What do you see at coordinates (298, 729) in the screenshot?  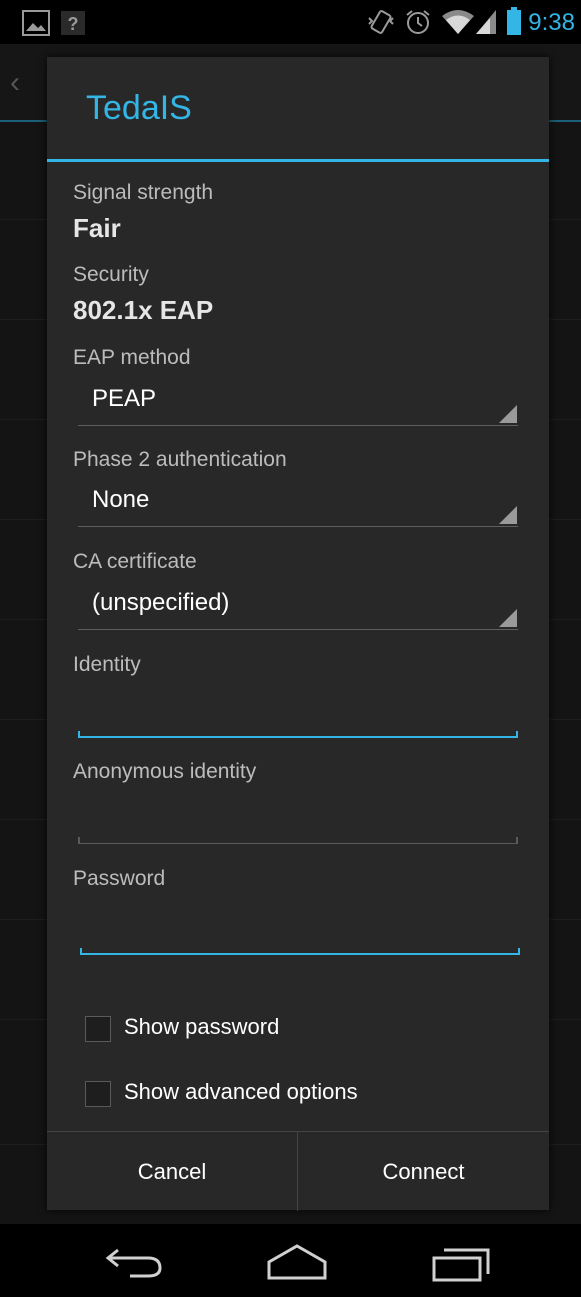 I see `identity-input` at bounding box center [298, 729].